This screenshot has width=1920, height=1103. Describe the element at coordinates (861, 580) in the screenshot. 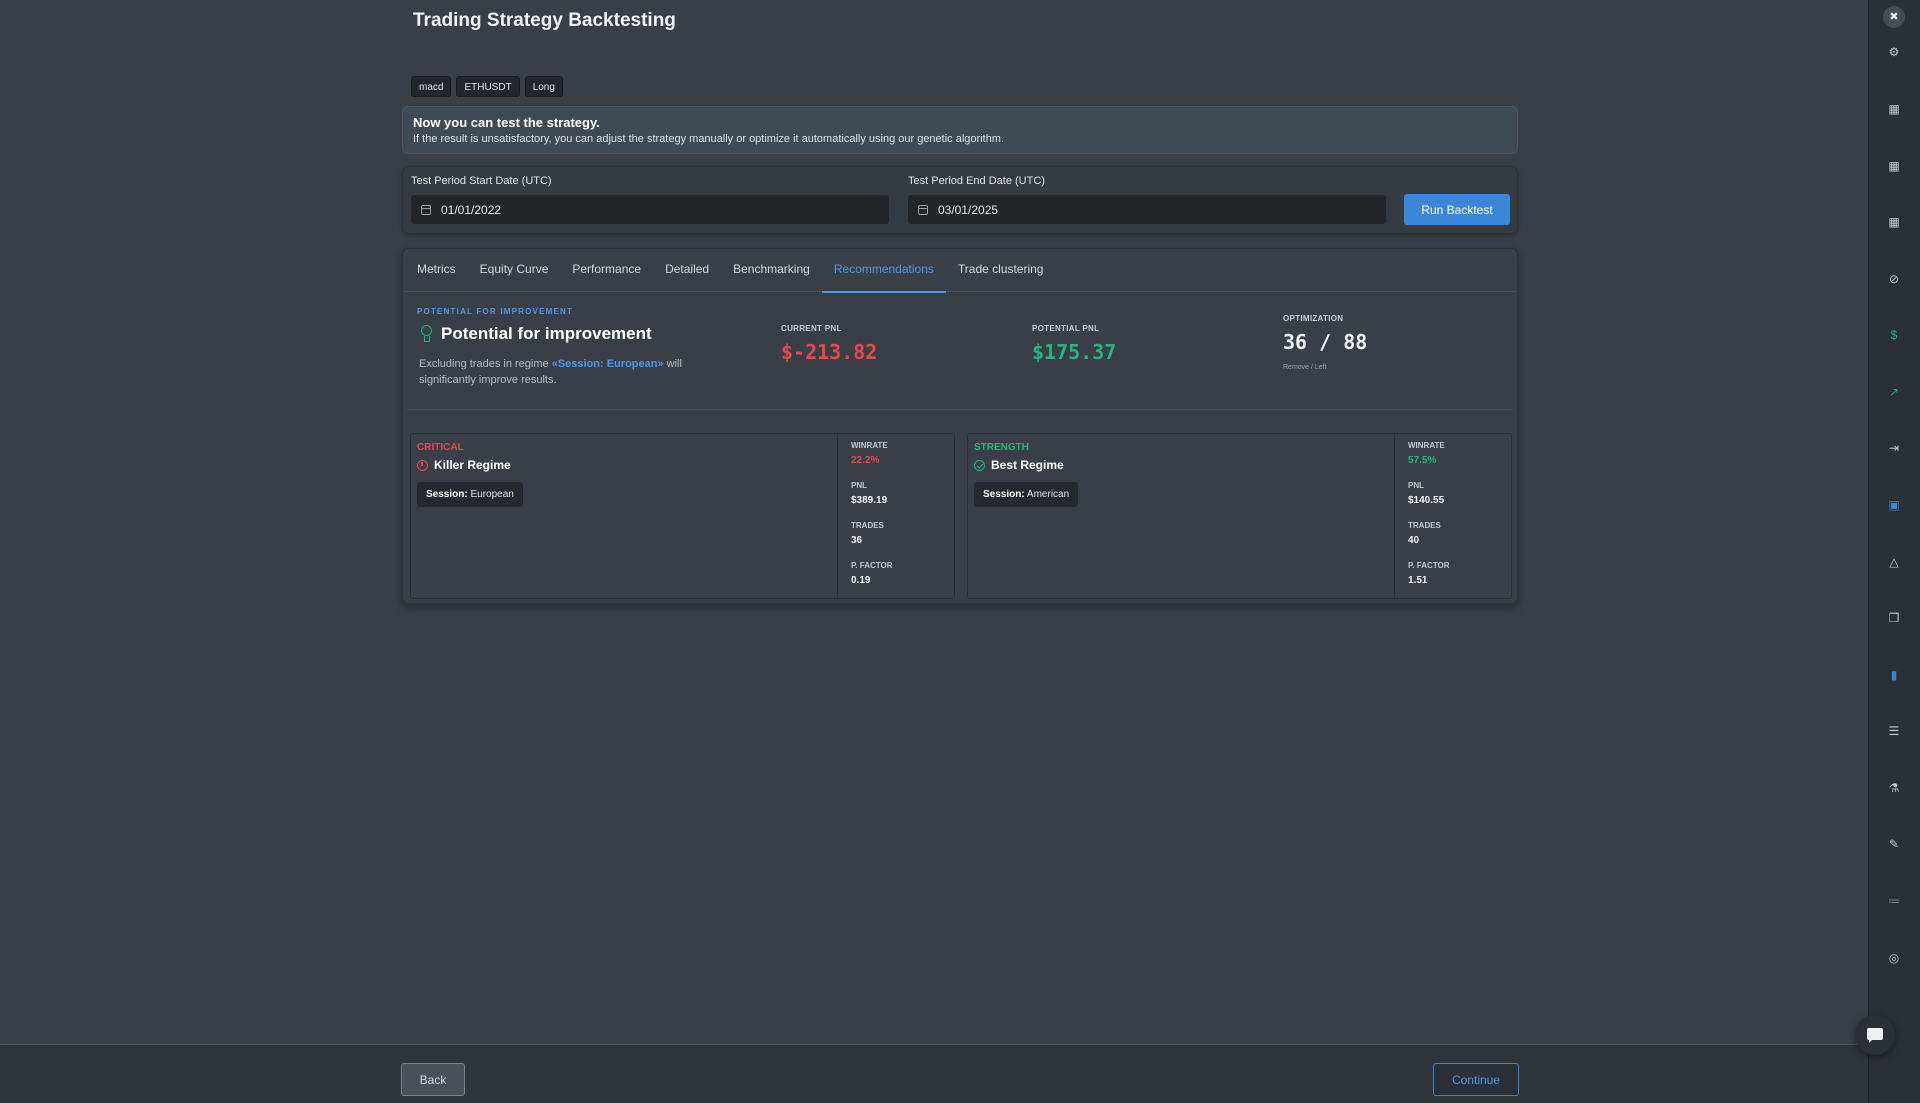

I see `pfactor-value: 0.19` at that location.